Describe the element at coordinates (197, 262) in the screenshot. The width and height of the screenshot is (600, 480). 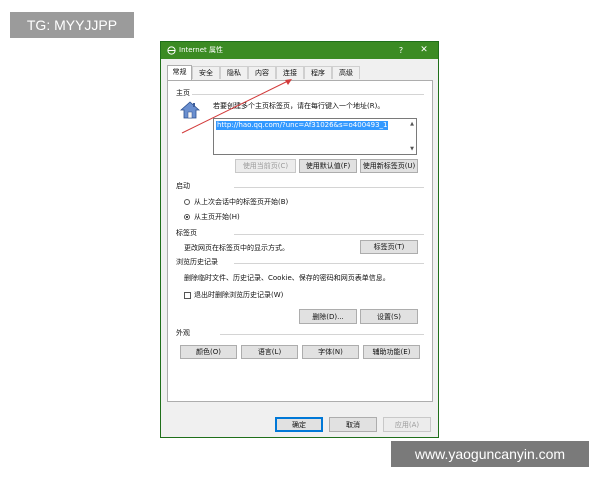
I see `history-section-label: 浏览历史记录` at that location.